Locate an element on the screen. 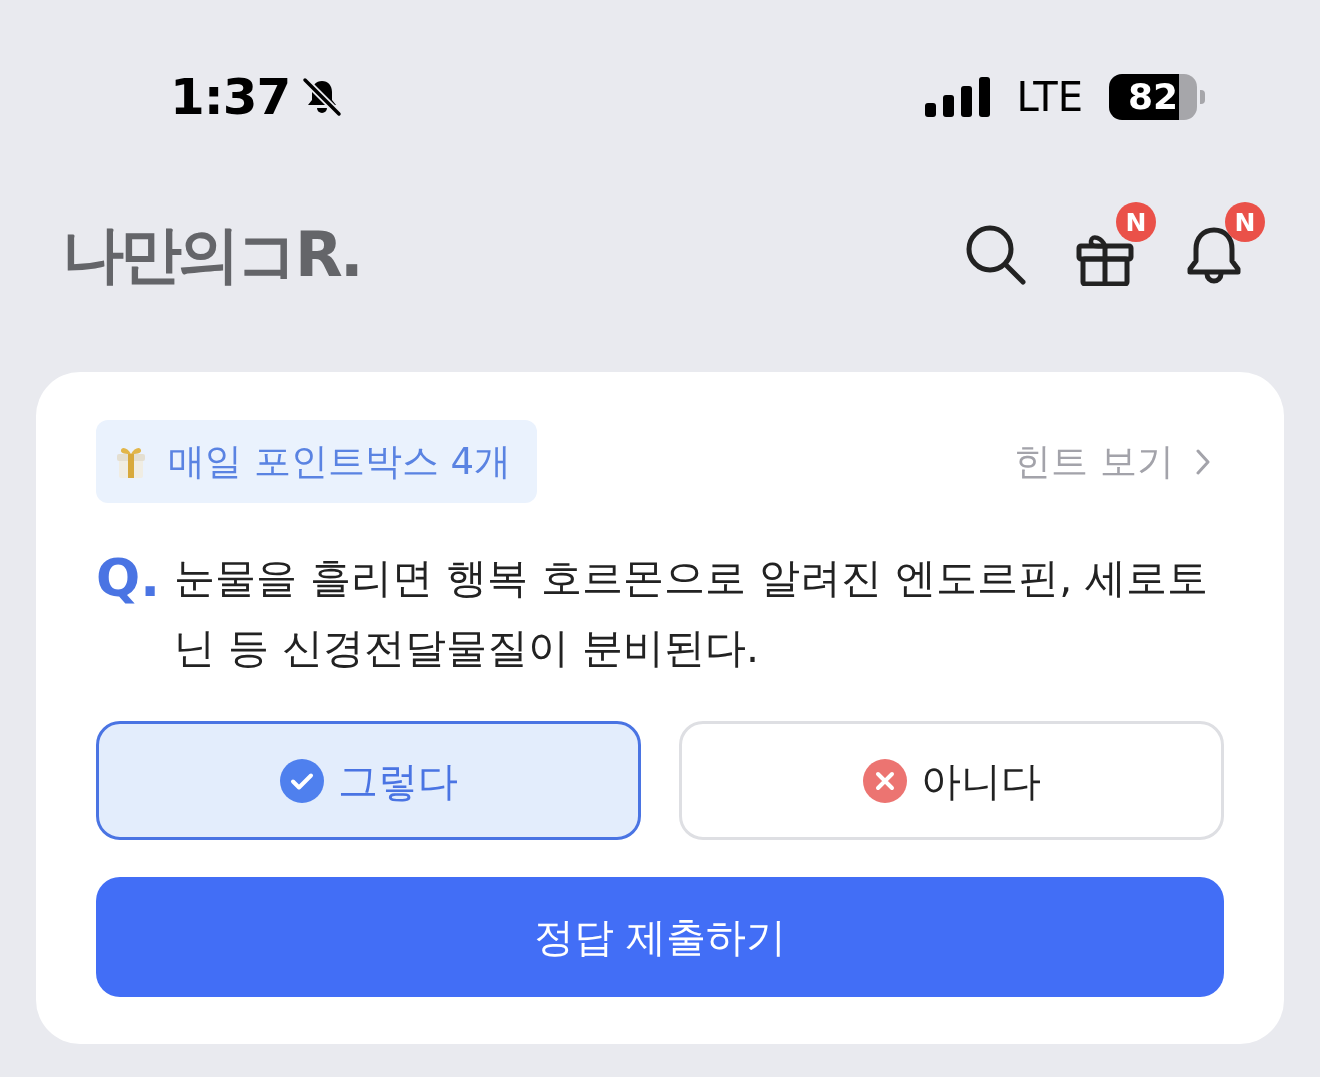 Image resolution: width=1320 pixels, height=1077 pixels. search-icon is located at coordinates (996, 255).